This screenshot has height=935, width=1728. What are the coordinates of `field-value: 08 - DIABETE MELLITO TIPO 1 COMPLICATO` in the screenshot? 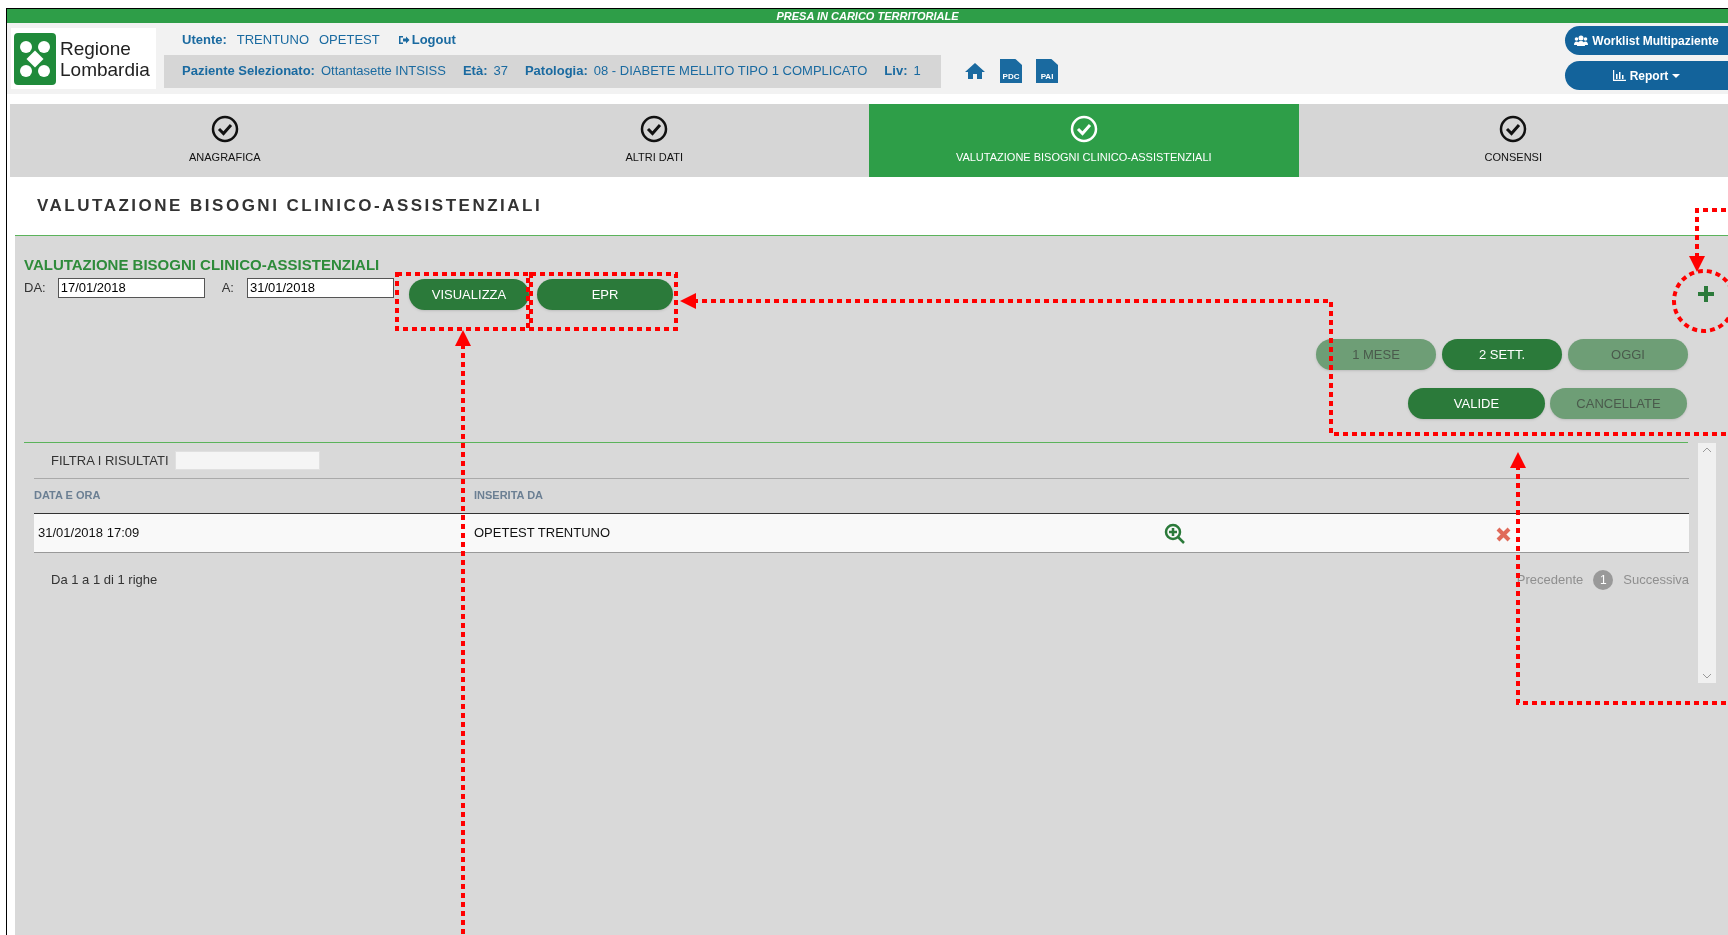 It's located at (730, 71).